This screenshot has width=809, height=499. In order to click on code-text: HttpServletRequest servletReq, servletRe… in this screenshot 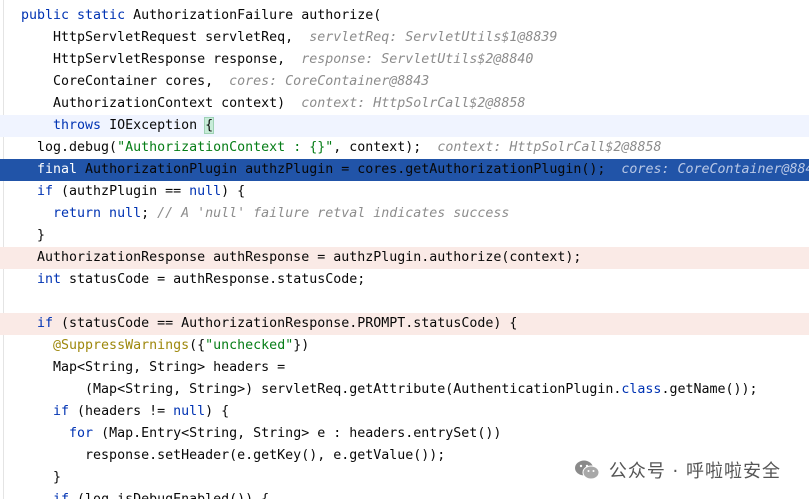, I will do `click(289, 38)`.